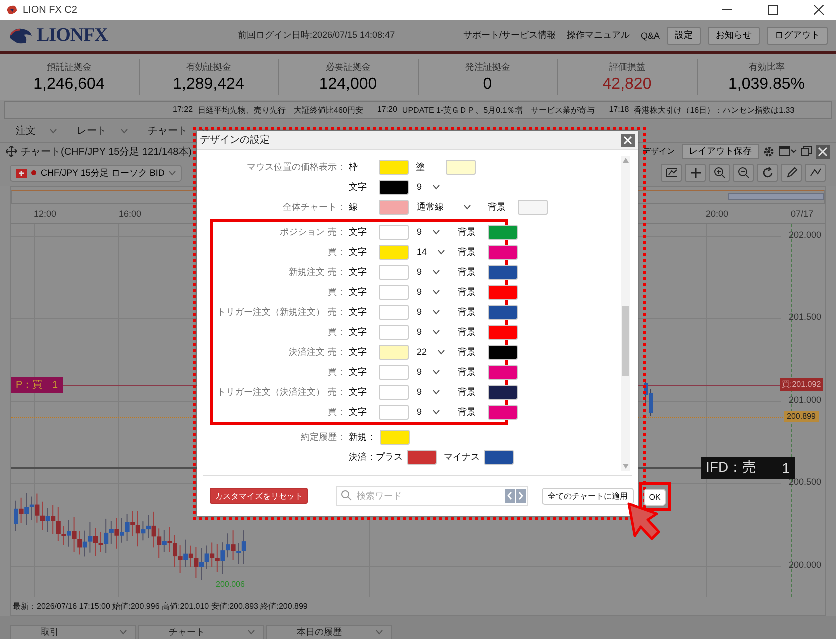 This screenshot has height=639, width=836. I want to click on price-label: 202.000, so click(805, 235).